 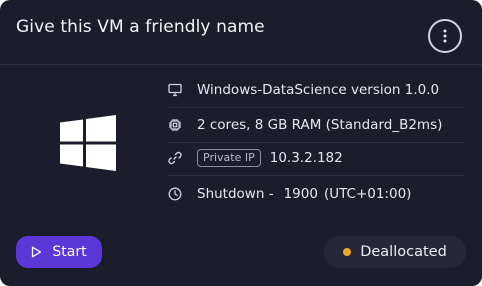 What do you see at coordinates (69, 252) in the screenshot?
I see `start-button-label: Start` at bounding box center [69, 252].